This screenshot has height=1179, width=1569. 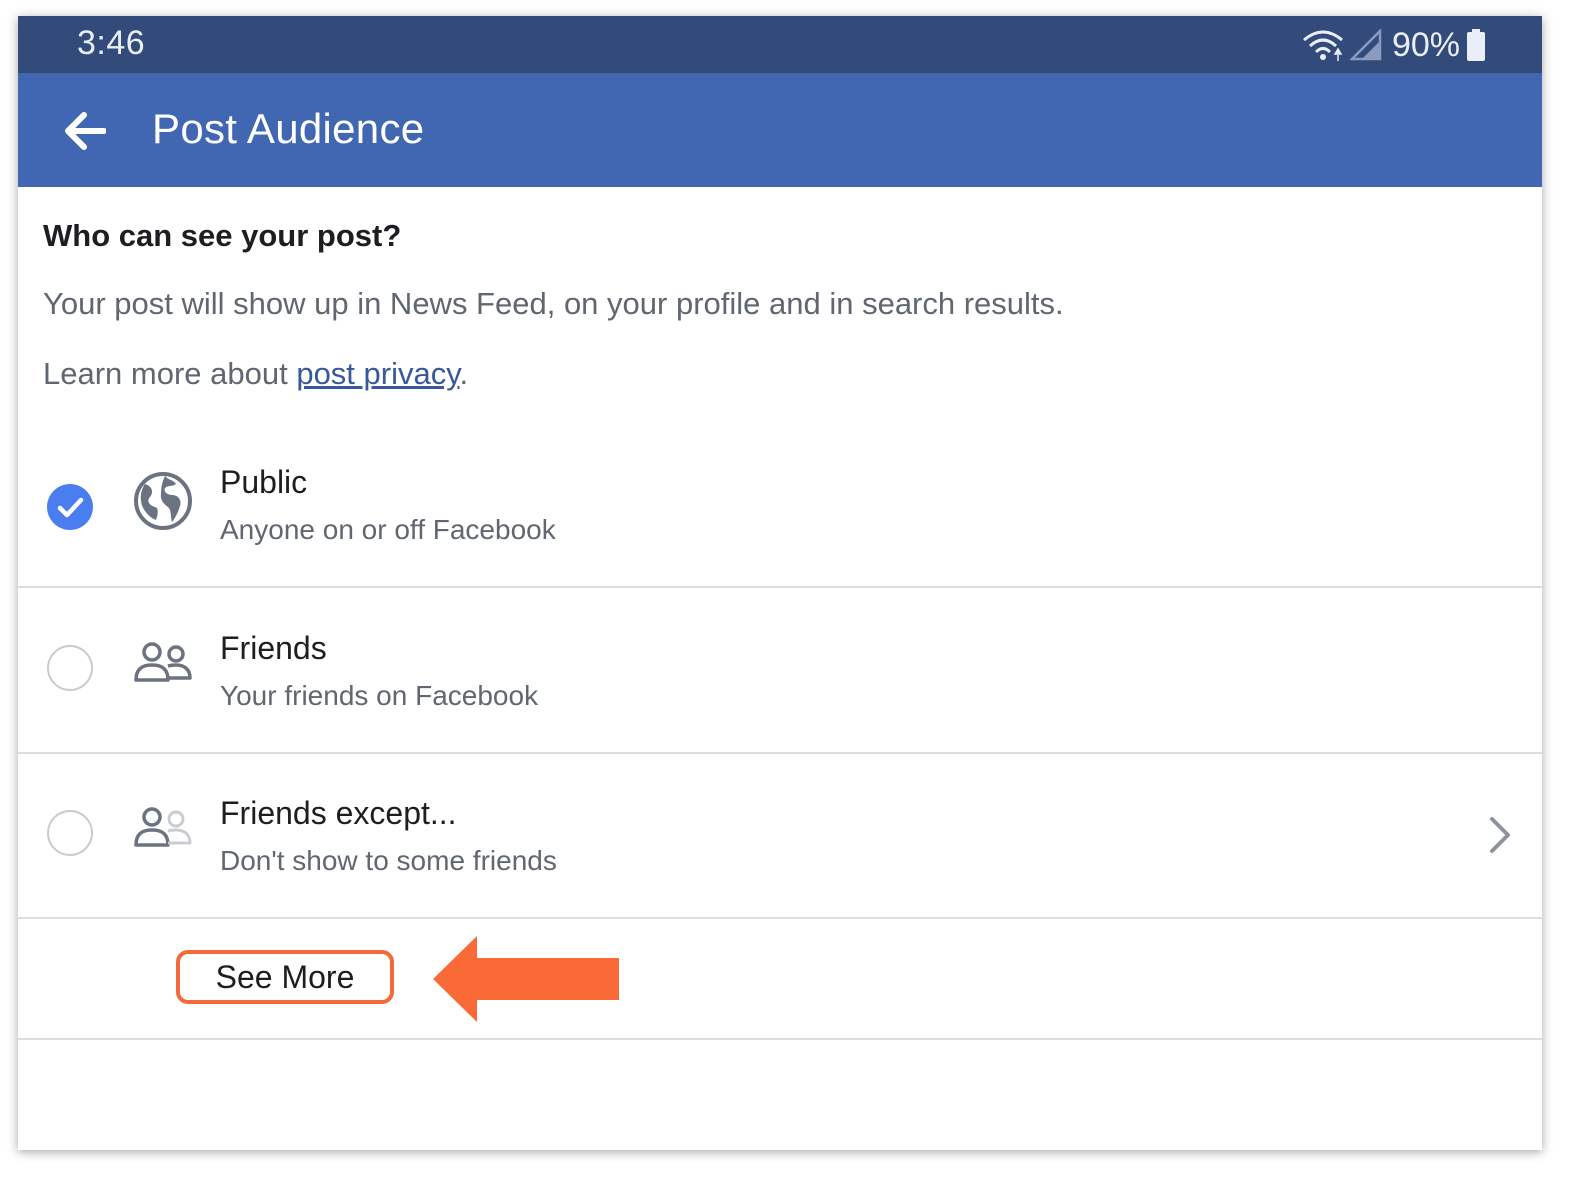 I want to click on friends-icon, so click(x=163, y=662).